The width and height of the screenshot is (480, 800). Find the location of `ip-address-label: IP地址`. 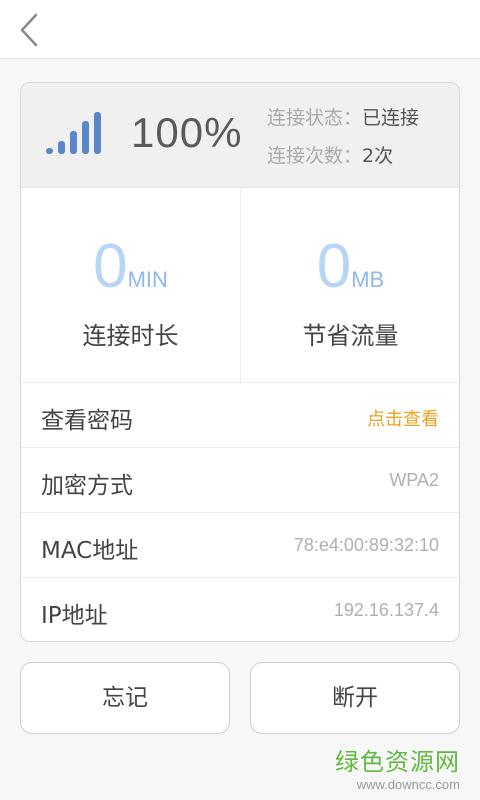

ip-address-label: IP地址 is located at coordinates (74, 616).